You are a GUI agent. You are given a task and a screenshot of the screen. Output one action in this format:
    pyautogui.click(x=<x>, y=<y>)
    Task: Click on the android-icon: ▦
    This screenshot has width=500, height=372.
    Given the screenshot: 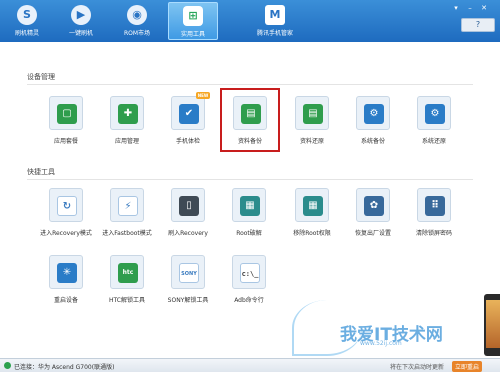 What is the action you would take?
    pyautogui.click(x=250, y=206)
    